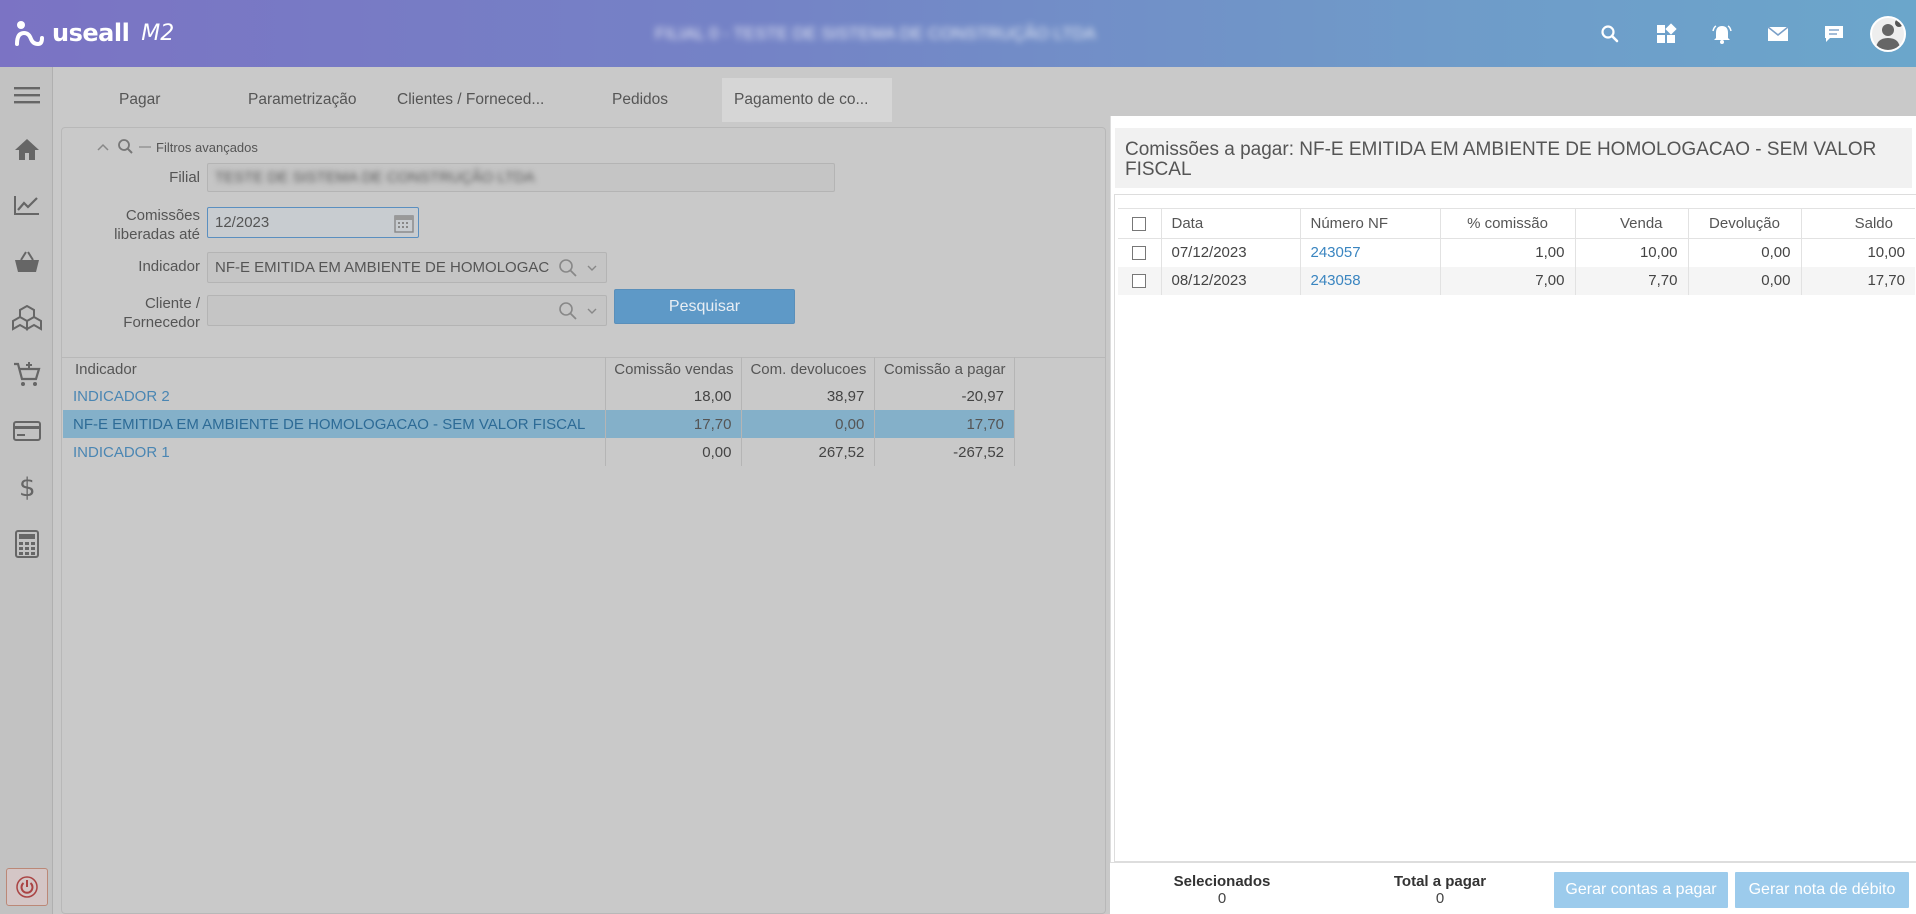 The height and width of the screenshot is (914, 1916). I want to click on indicador-combo: NF-E EMITIDA EM AMBIENTE DE HOMOLOGAC, so click(407, 267).